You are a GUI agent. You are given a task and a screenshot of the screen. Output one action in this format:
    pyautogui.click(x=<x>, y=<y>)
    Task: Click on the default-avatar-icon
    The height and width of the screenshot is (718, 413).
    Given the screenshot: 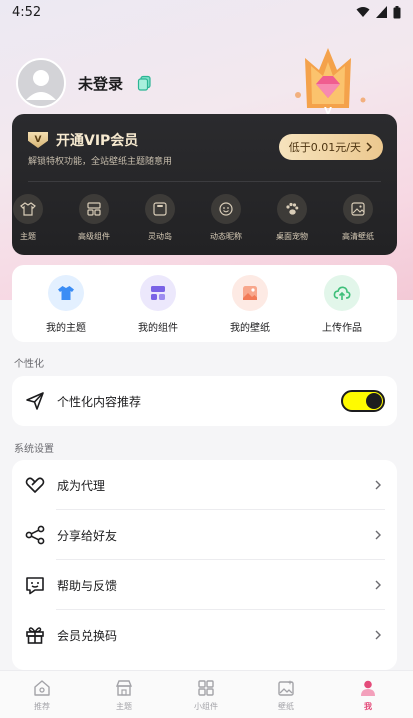 What is the action you would take?
    pyautogui.click(x=41, y=85)
    